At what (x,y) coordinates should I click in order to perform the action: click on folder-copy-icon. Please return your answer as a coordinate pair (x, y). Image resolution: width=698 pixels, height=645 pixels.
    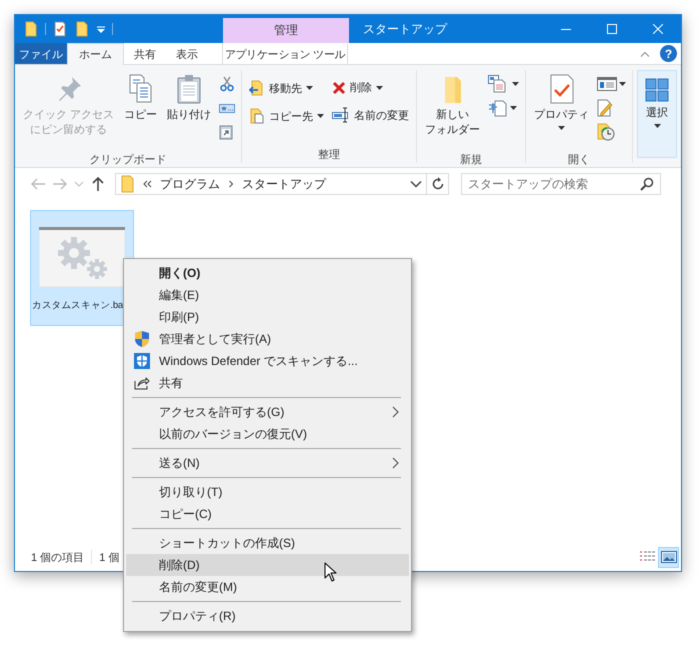
    Looking at the image, I should click on (257, 116).